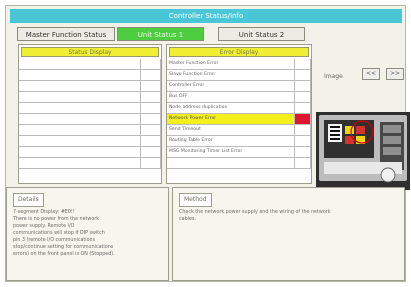 This screenshot has width=411, height=287. Describe the element at coordinates (231, 130) in the screenshot. I see `error-label: Send Timeout` at that location.